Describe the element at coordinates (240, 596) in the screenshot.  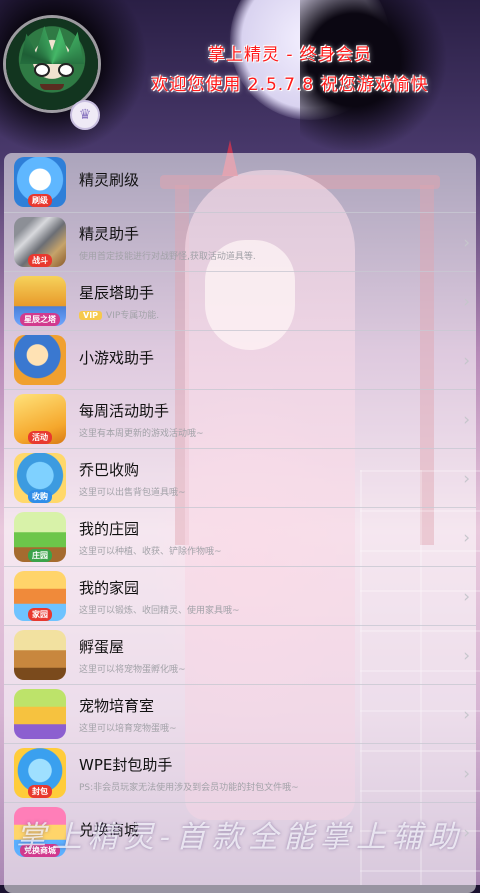
I see `menu-item-home: 家园 我的家园 这里可以锻炼、收回精灵、使用家具哦~ ›` at that location.